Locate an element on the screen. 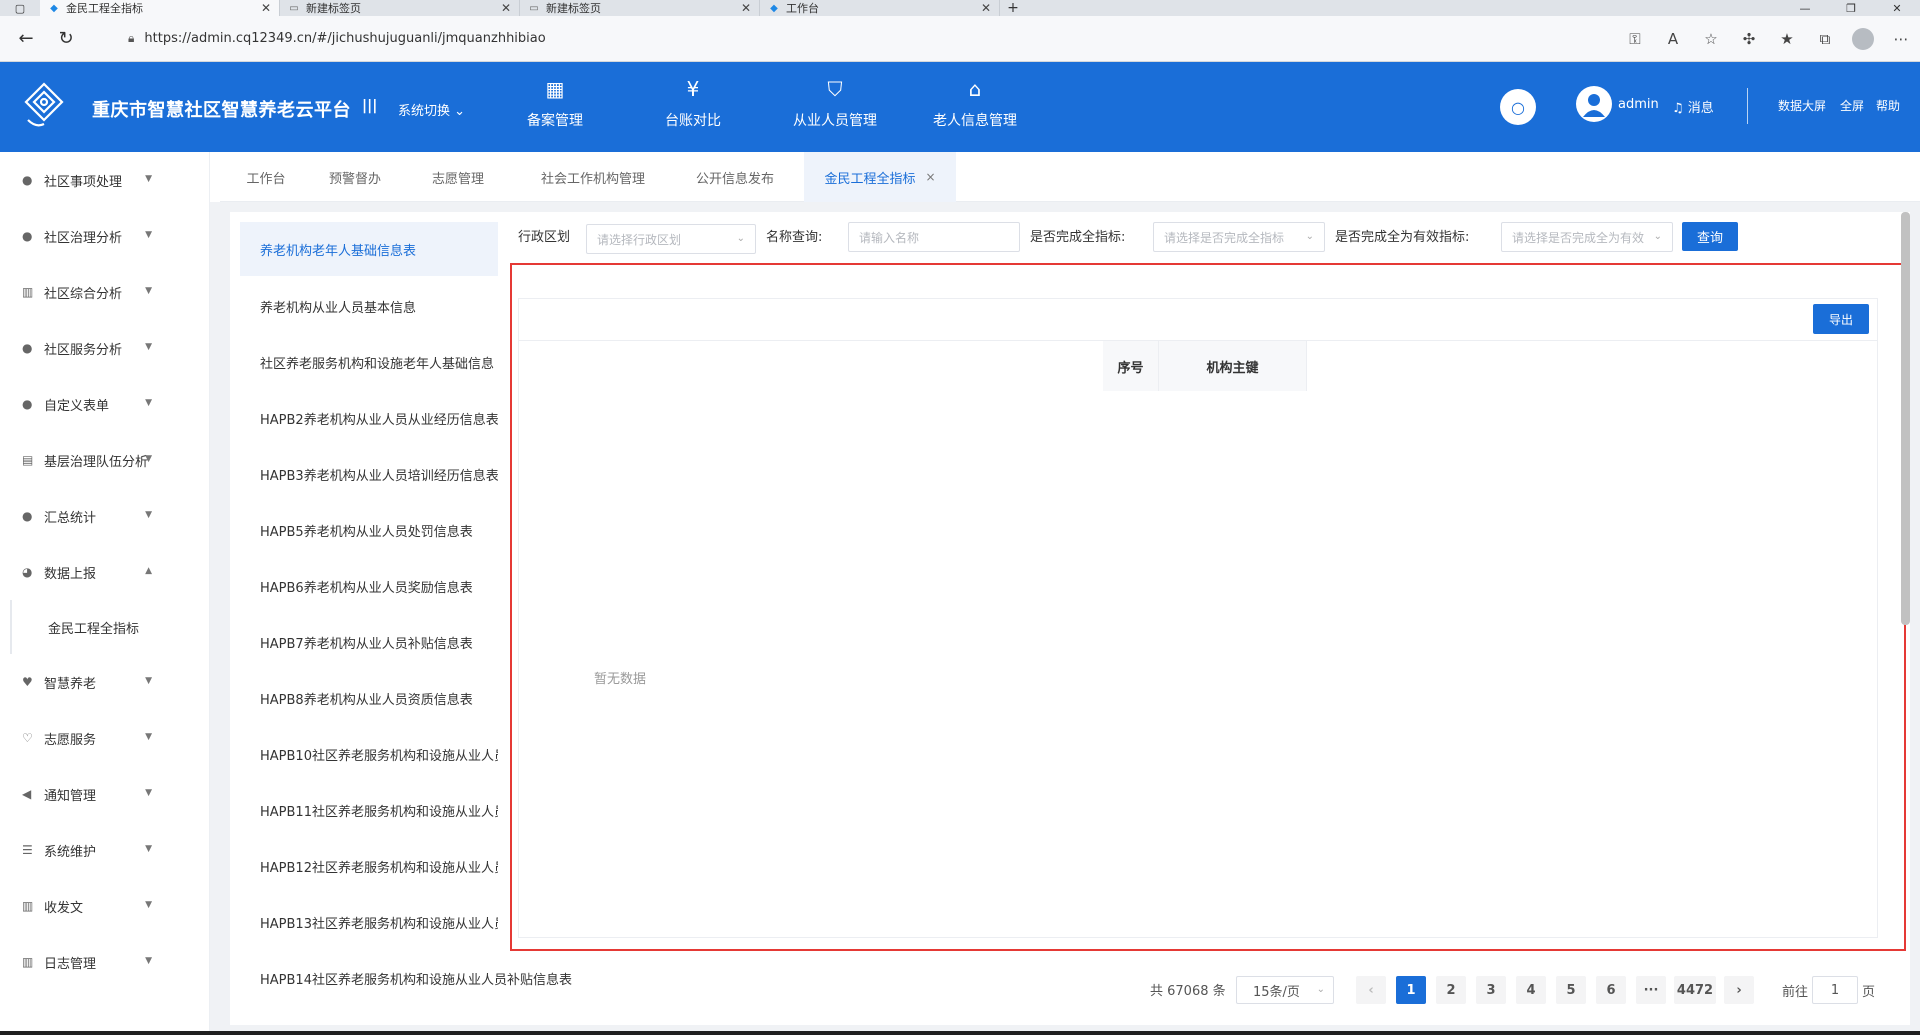 This screenshot has width=1920, height=1035. sidebar-item-system-maintenance: ☰ 系统维护 ▼ is located at coordinates (105, 850).